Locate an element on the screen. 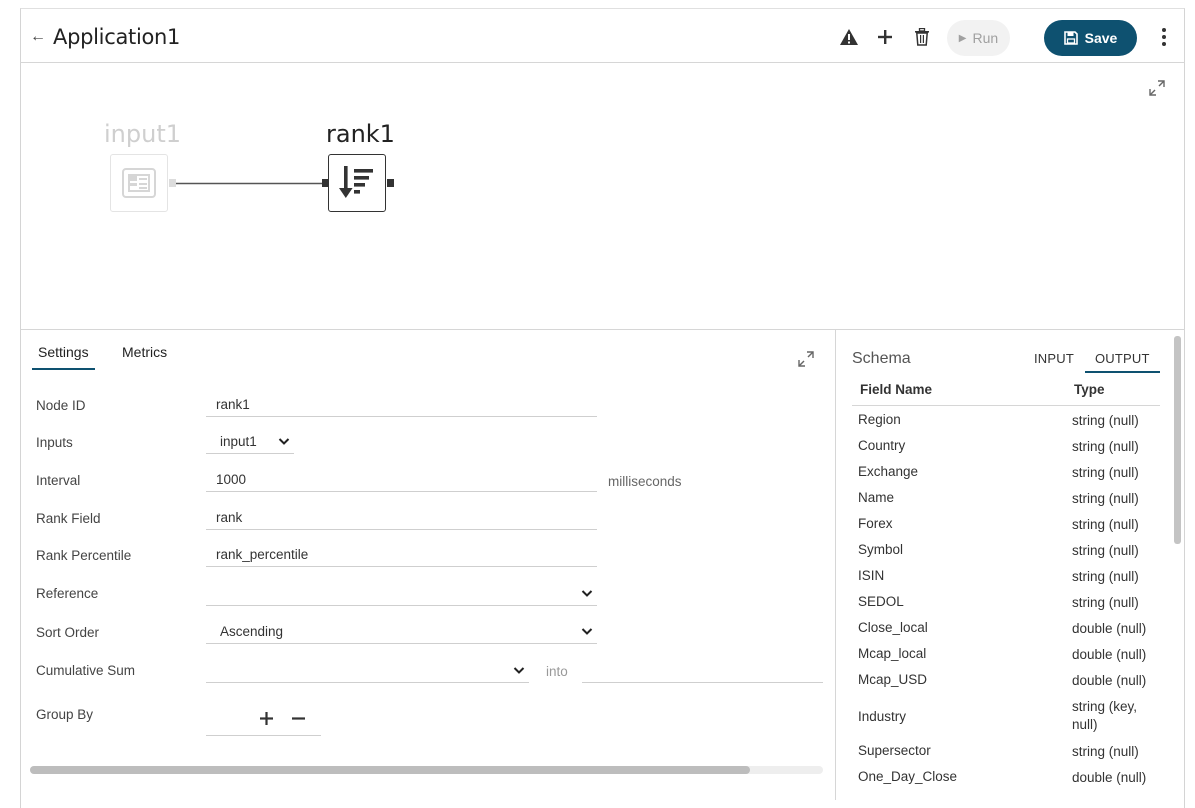 The height and width of the screenshot is (808, 1195). field-name-cell: Exchange is located at coordinates (888, 471).